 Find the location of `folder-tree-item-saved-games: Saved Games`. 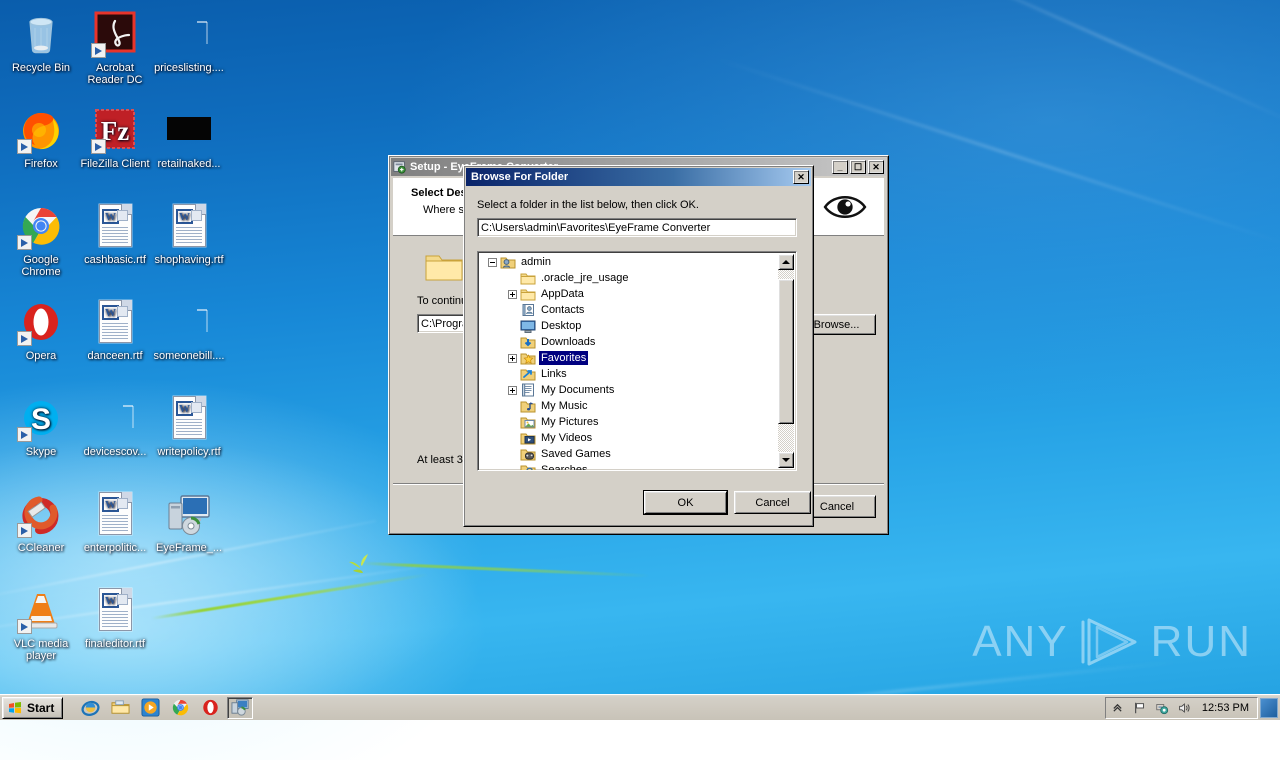

folder-tree-item-saved-games: Saved Games is located at coordinates (628, 454).